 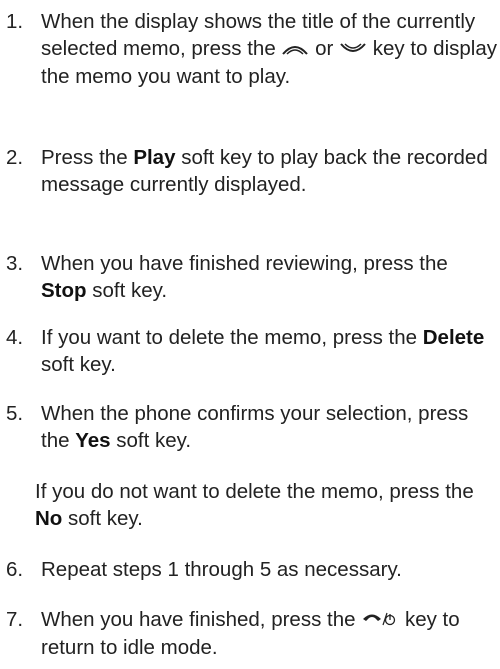 I want to click on step-number: 4., so click(x=15, y=337).